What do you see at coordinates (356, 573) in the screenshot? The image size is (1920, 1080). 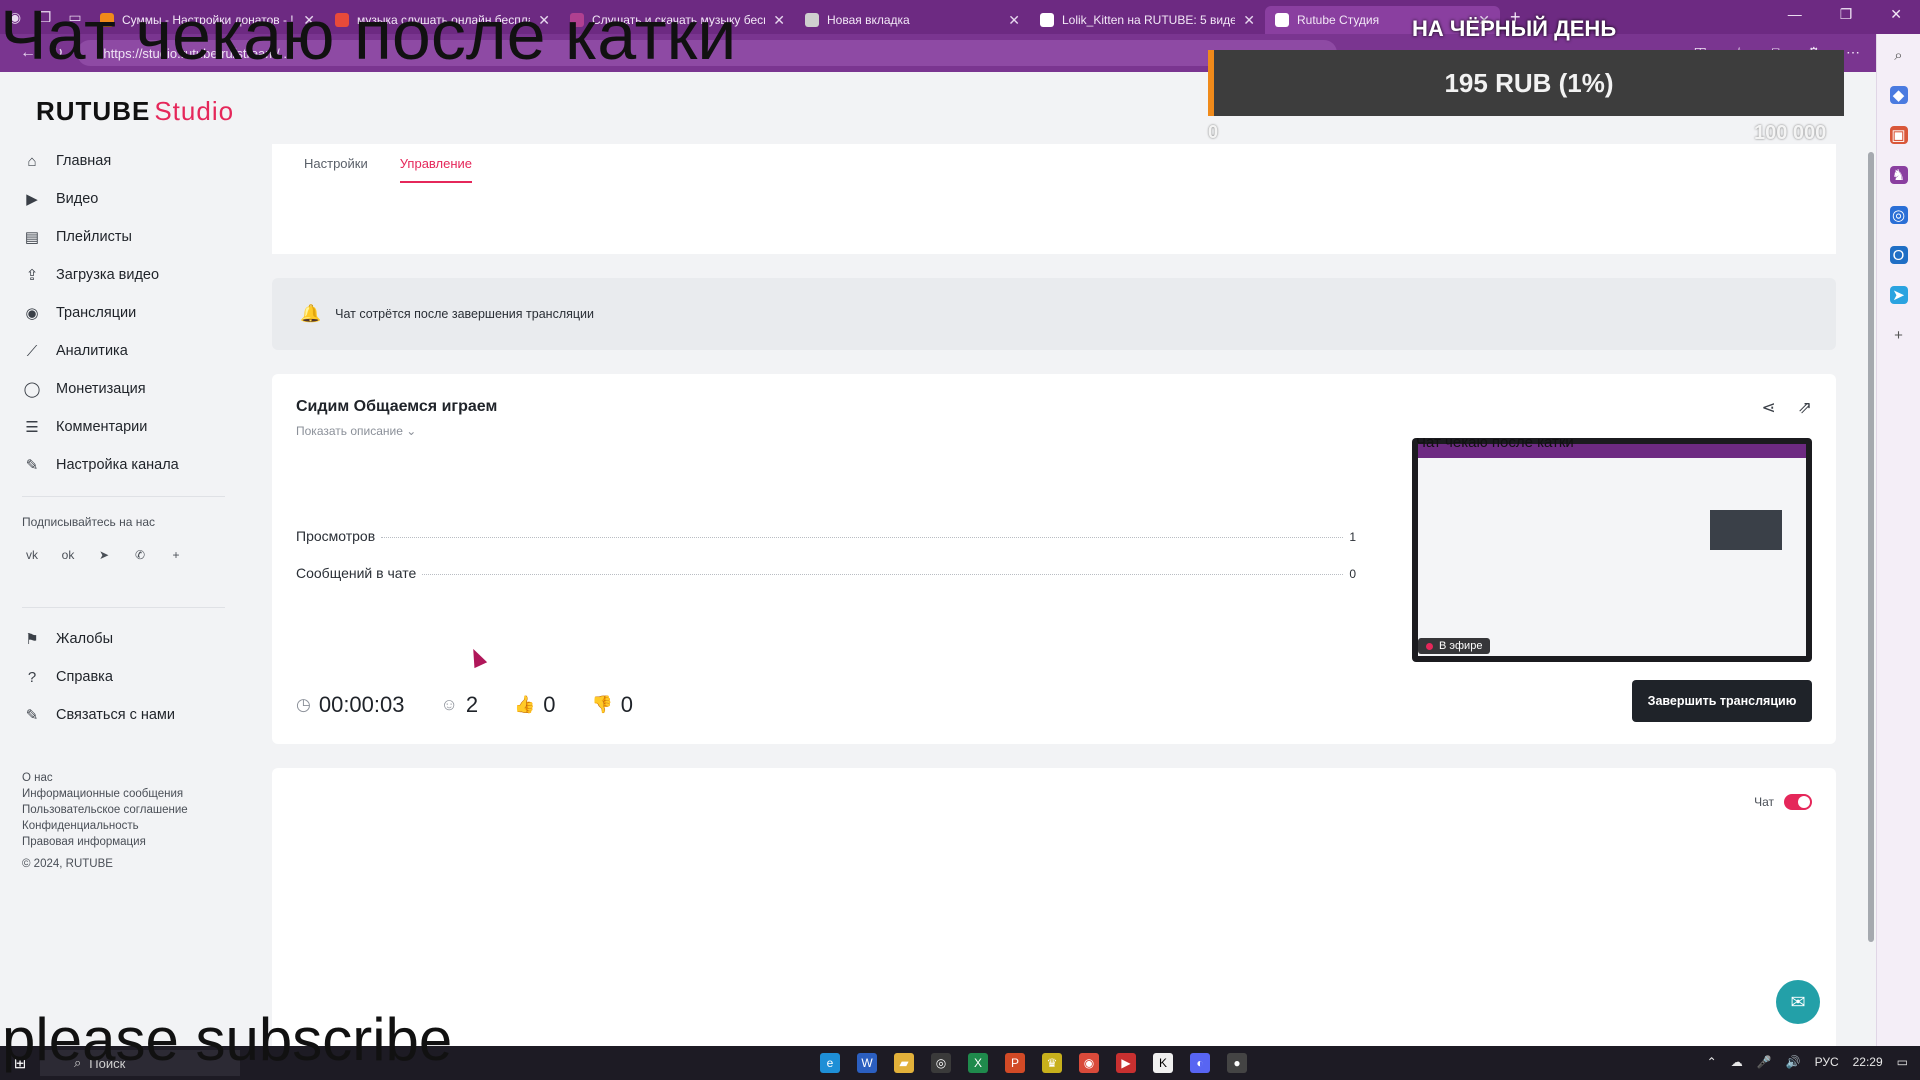 I see `stat-label: Сообщений в чате` at bounding box center [356, 573].